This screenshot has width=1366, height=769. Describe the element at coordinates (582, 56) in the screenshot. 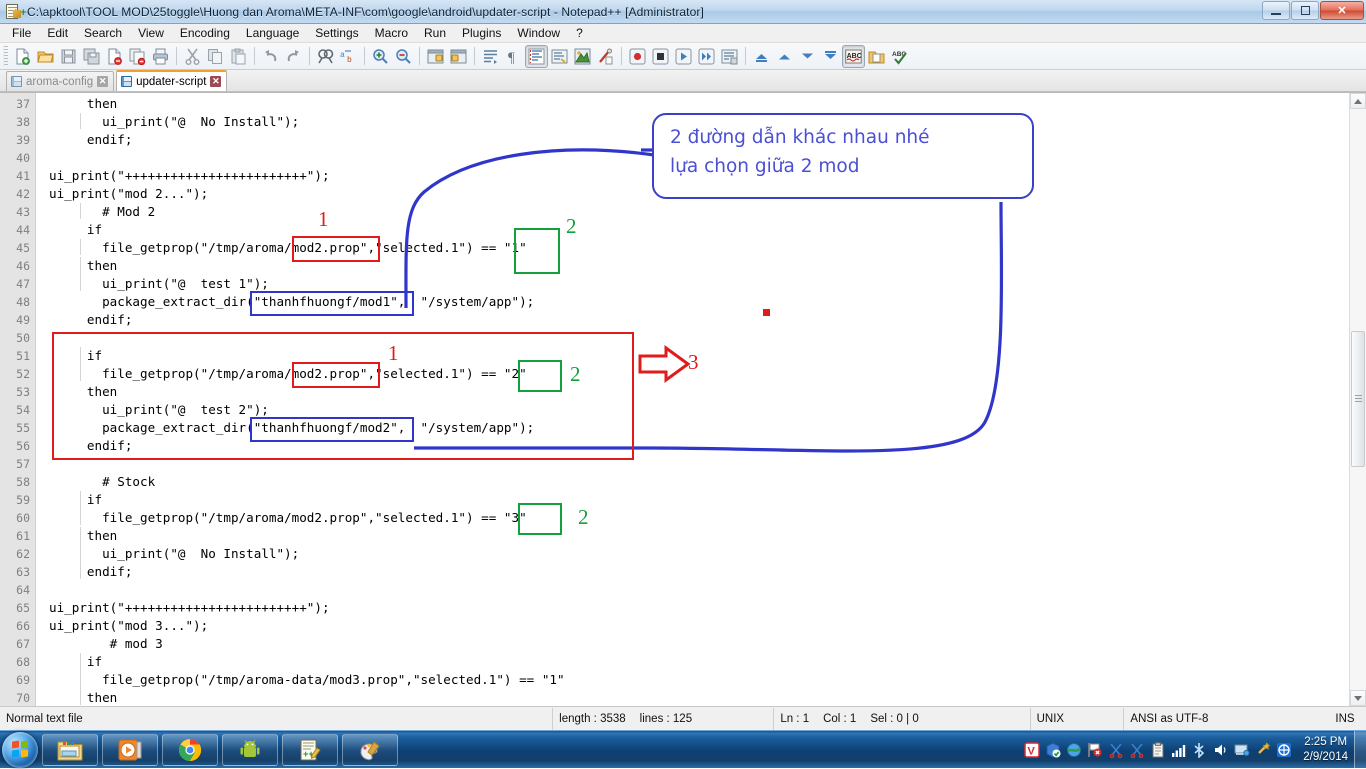

I see `user-defined-dialog-icon` at that location.